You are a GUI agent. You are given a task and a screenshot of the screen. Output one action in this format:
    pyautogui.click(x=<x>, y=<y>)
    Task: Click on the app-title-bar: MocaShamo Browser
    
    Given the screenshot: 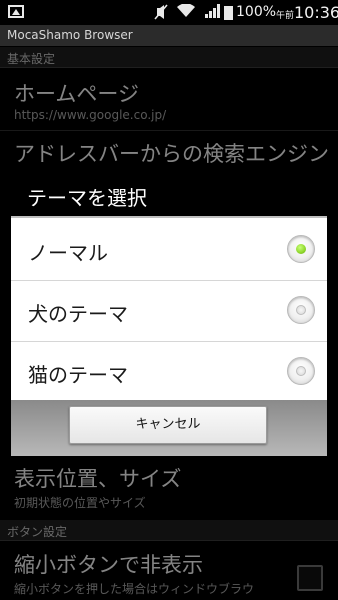 What is the action you would take?
    pyautogui.click(x=169, y=35)
    